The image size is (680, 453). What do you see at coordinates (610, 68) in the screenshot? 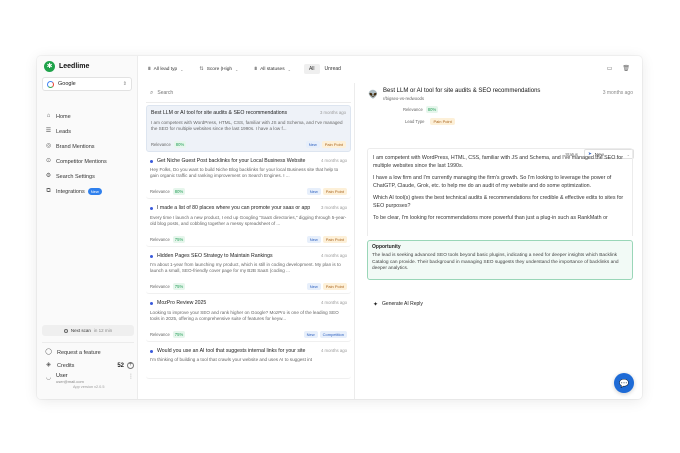
I see `archive-icon: ▭` at bounding box center [610, 68].